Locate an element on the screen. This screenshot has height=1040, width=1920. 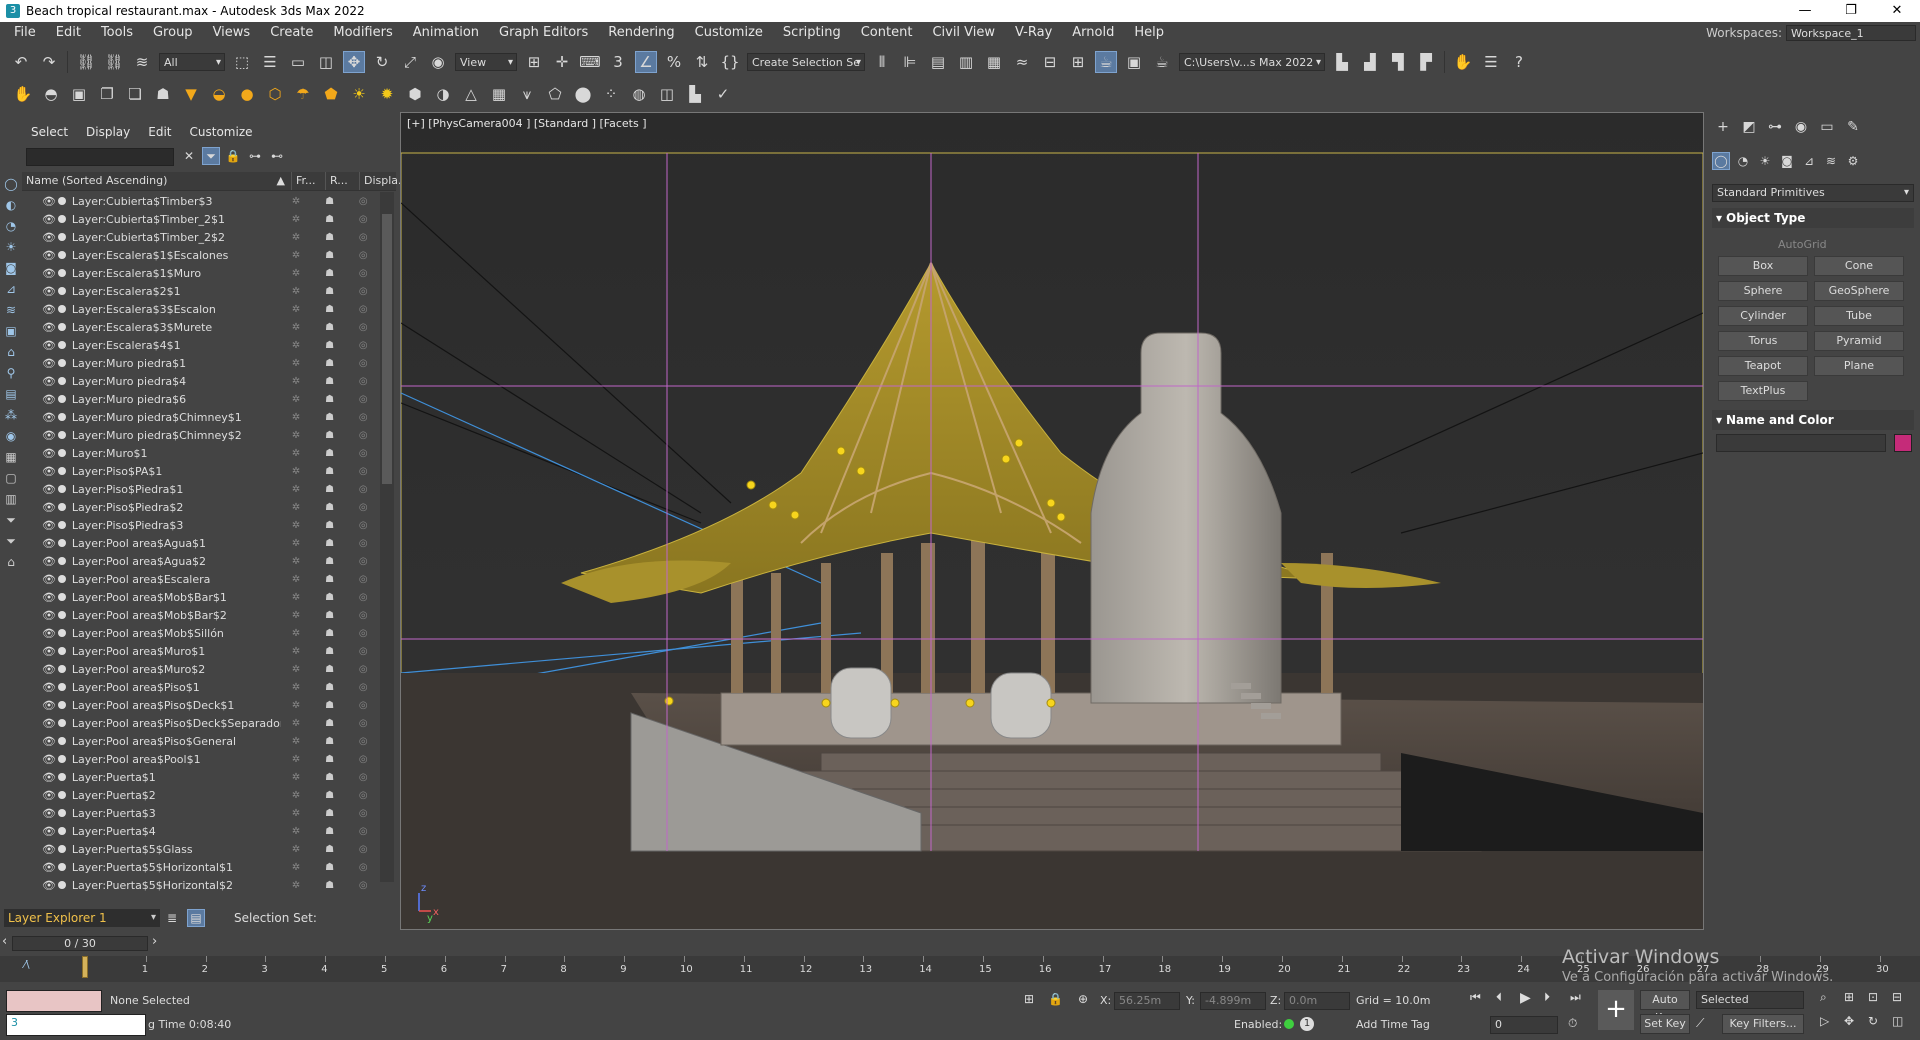
restore-button: ❐ is located at coordinates (1851, 11).